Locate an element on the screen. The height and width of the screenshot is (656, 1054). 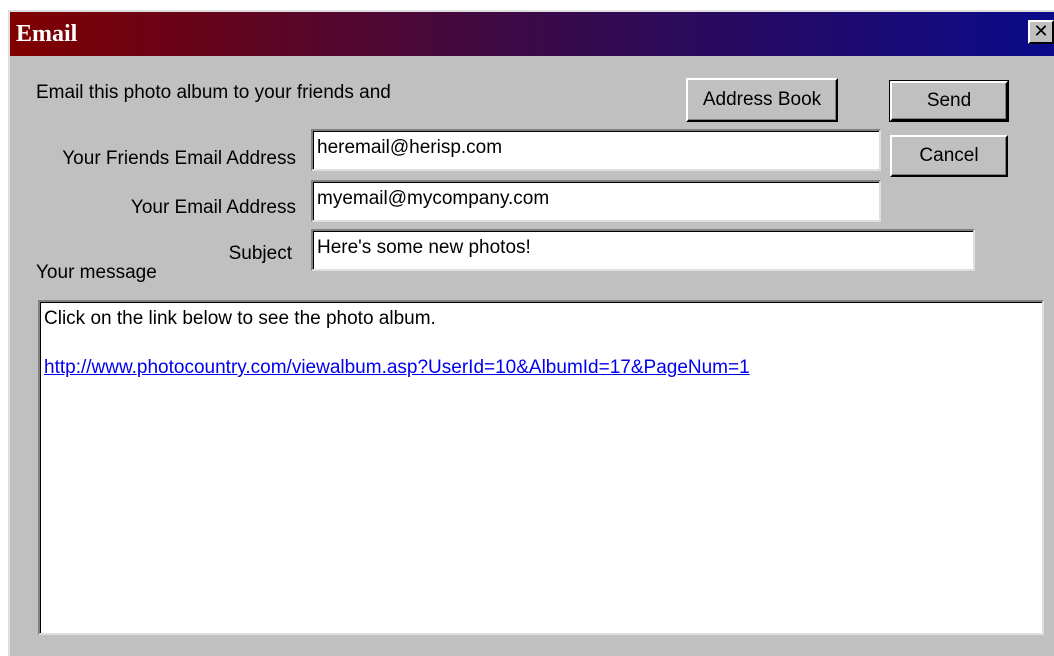
friends-email-label: Your Friends Email Address is located at coordinates (179, 158).